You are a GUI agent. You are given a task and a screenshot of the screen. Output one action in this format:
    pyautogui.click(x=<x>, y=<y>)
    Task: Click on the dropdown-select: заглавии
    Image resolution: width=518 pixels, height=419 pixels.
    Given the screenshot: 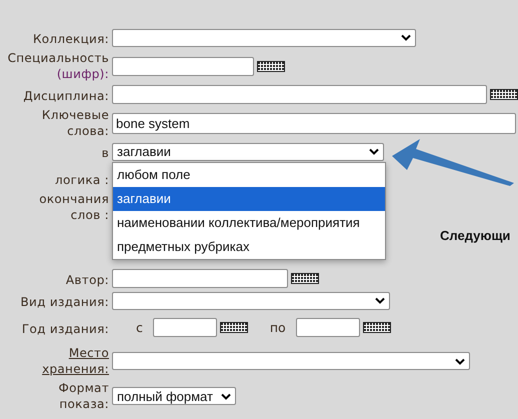 What is the action you would take?
    pyautogui.click(x=248, y=151)
    